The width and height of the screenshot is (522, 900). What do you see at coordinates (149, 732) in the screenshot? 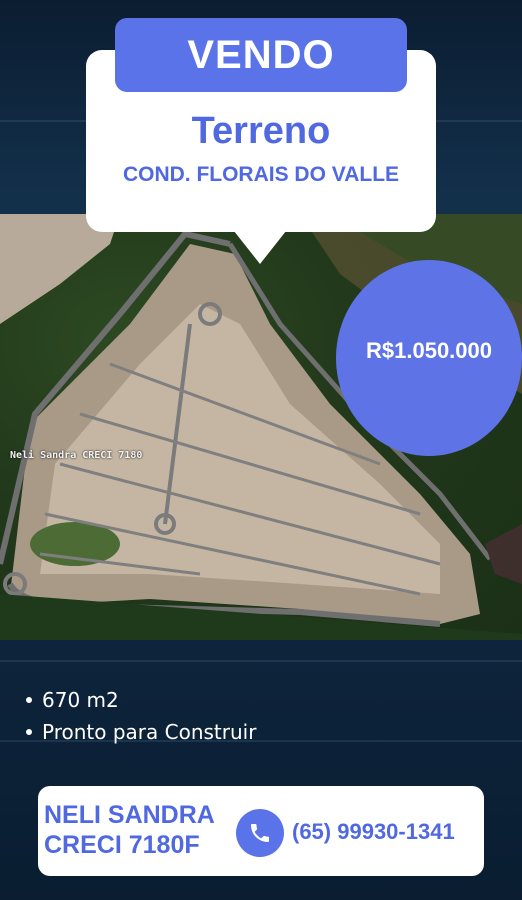
I see `feature-status: Pronto para Construir` at bounding box center [149, 732].